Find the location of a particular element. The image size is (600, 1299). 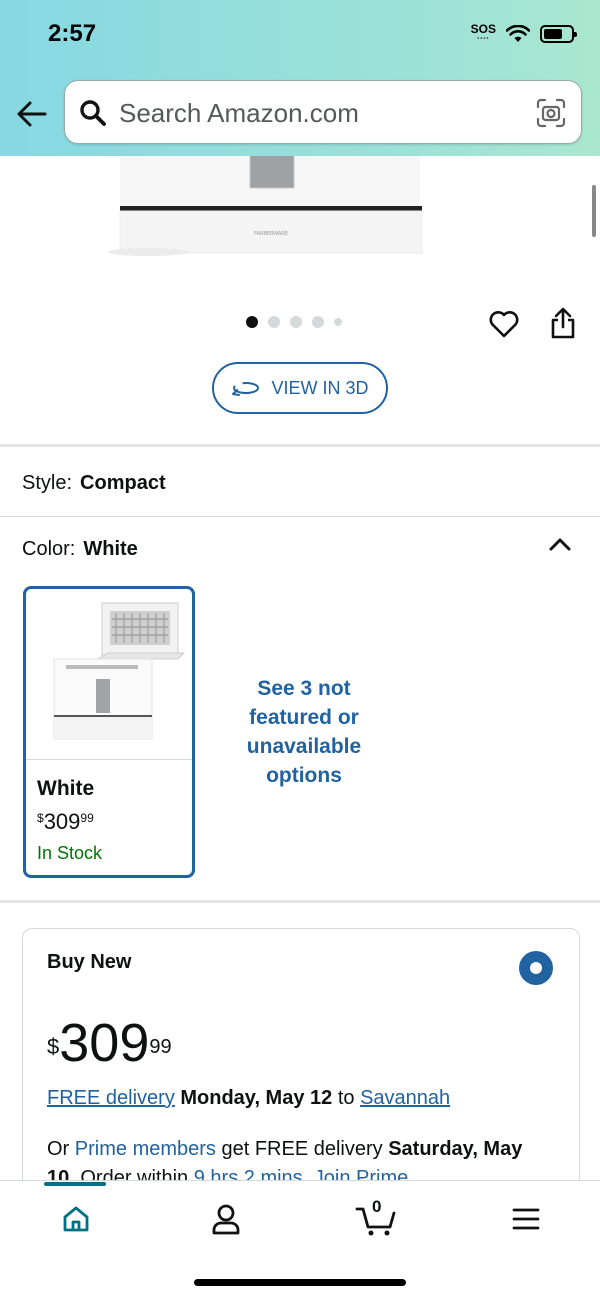

option-divider is located at coordinates (109, 759).